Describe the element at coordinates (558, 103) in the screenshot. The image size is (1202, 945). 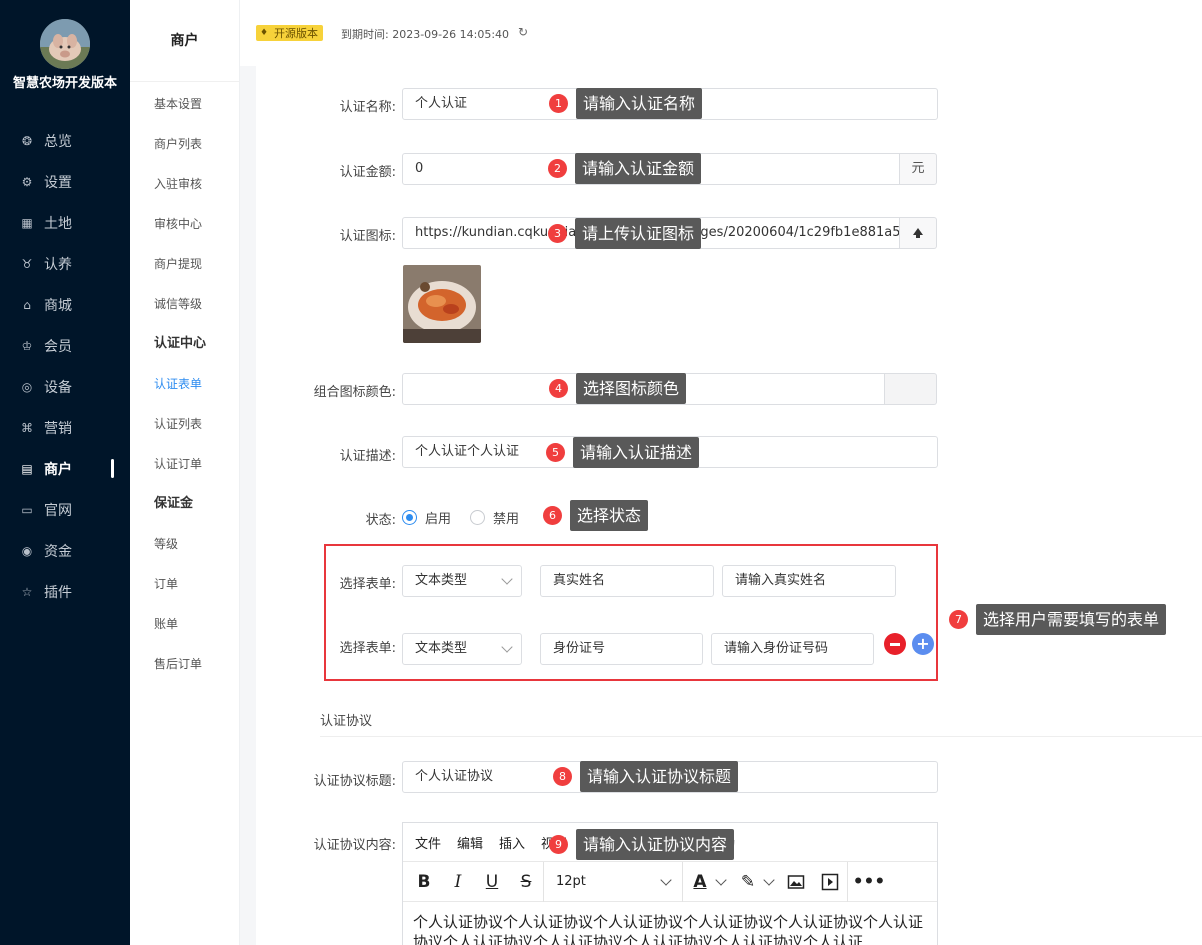
I see `hint-number: 1` at that location.